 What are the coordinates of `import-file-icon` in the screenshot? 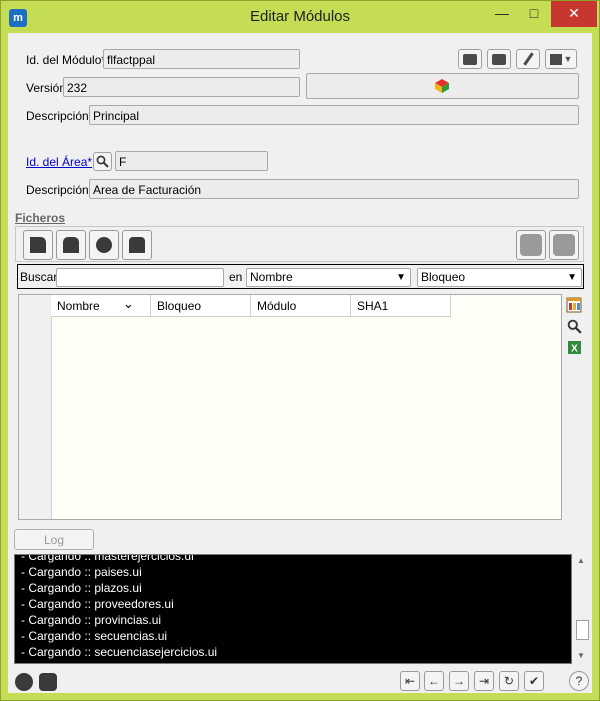 It's located at (531, 245).